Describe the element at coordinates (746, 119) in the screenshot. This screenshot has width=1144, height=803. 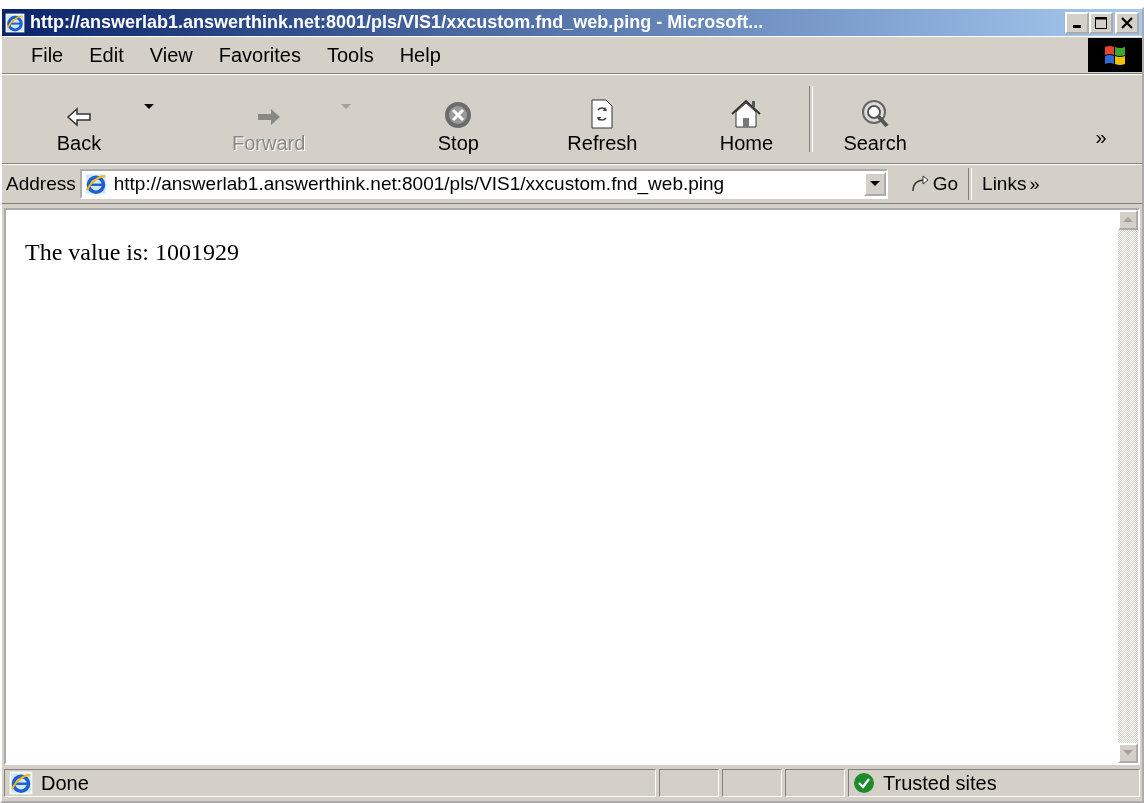
I see `home-button: Home` at that location.